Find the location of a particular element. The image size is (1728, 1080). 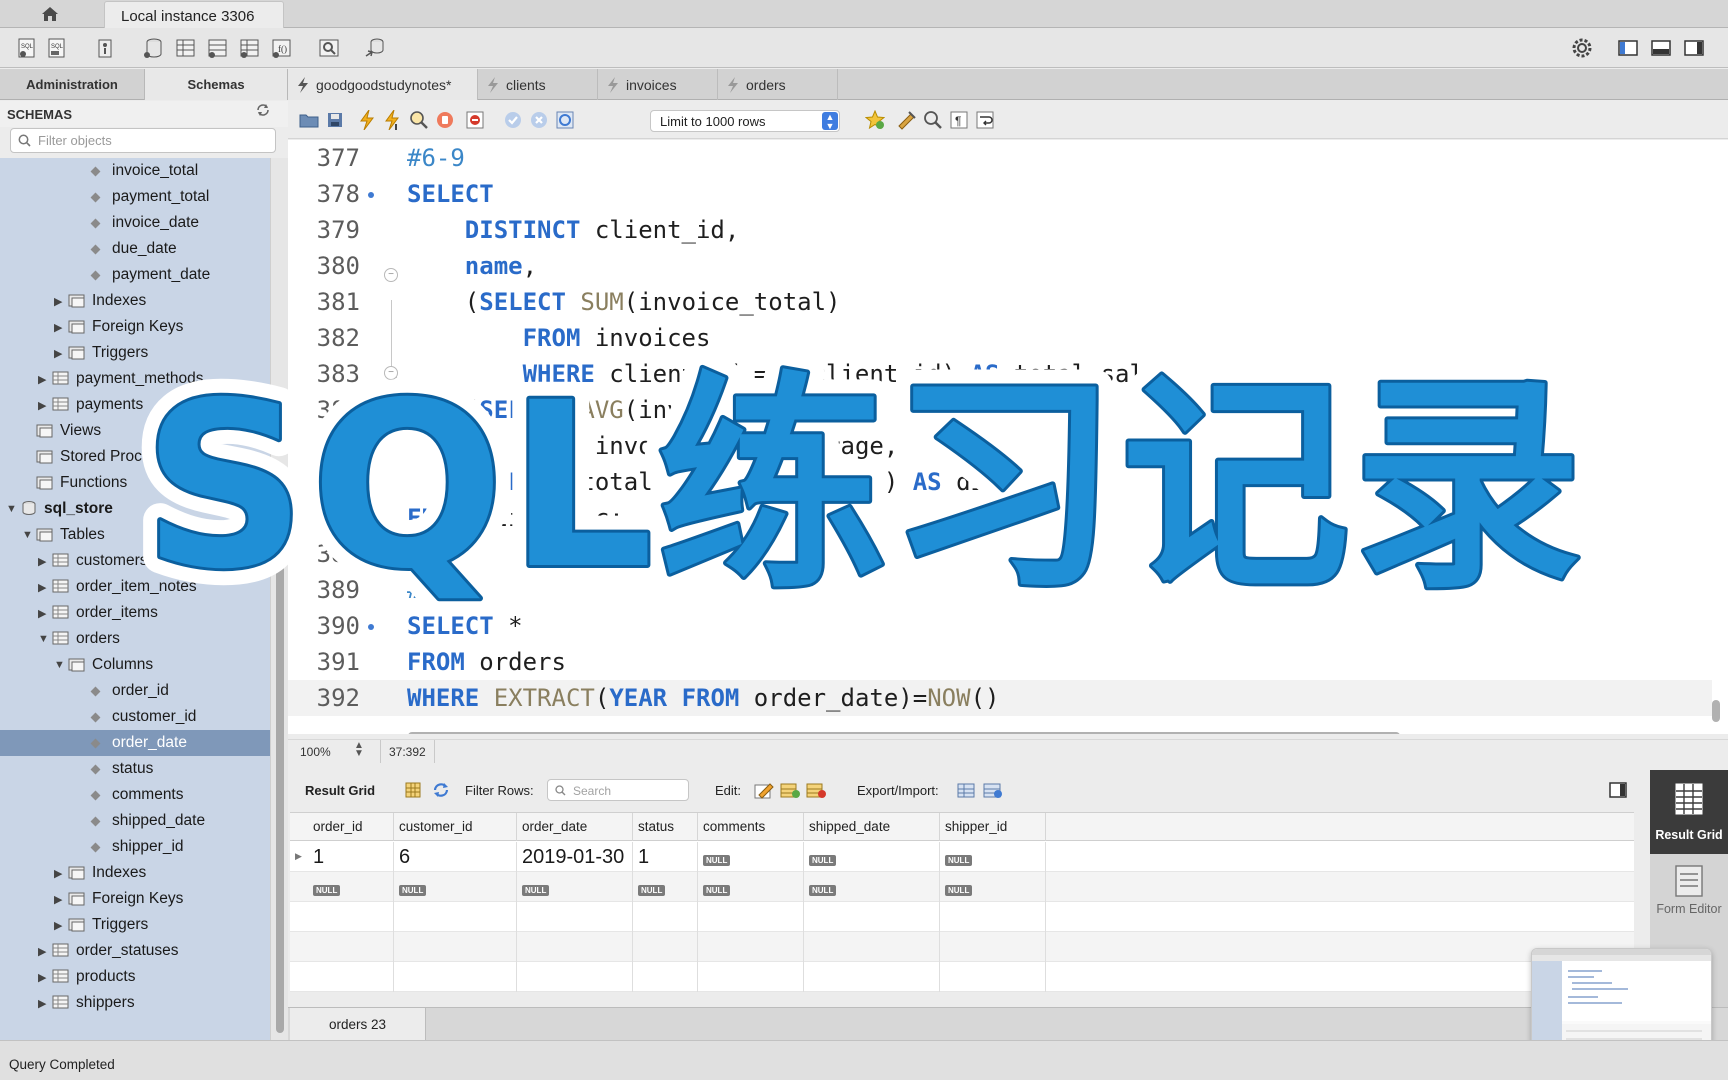

create-table-icon is located at coordinates (185, 48).